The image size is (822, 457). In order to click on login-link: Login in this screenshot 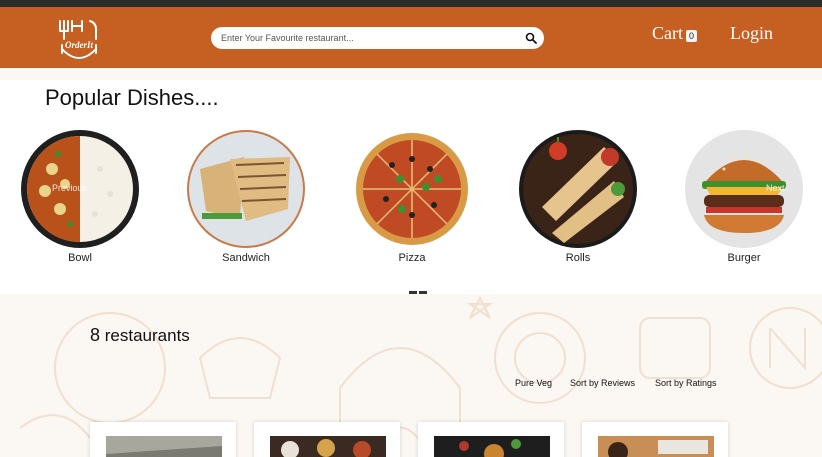, I will do `click(751, 33)`.